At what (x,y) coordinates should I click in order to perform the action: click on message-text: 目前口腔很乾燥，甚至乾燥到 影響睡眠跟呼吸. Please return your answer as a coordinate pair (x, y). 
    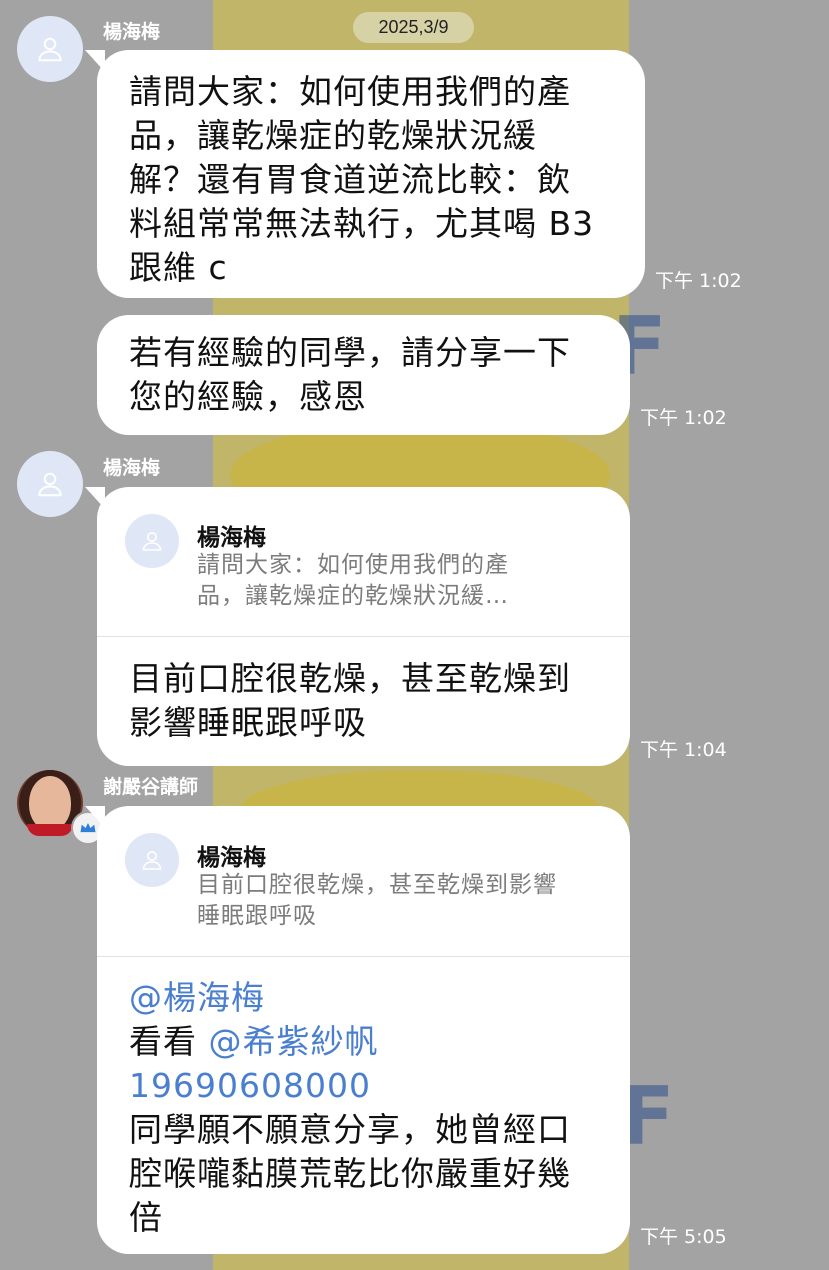
    Looking at the image, I should click on (350, 701).